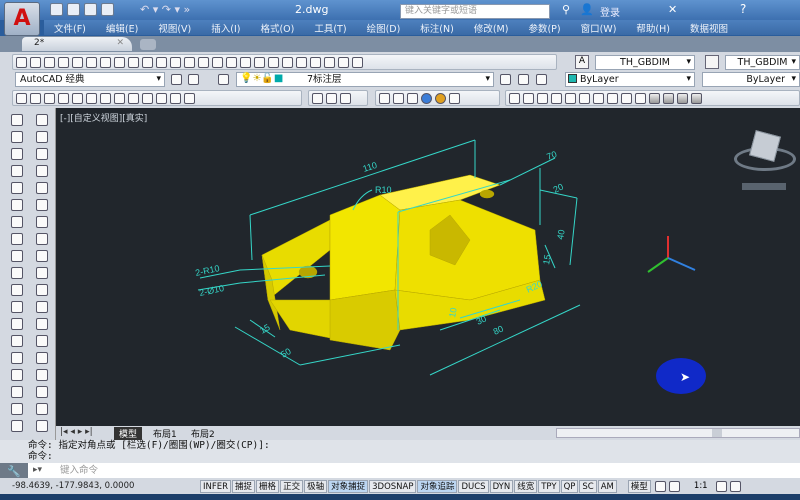  What do you see at coordinates (514, 98) in the screenshot?
I see `polysolid-icon` at bounding box center [514, 98].